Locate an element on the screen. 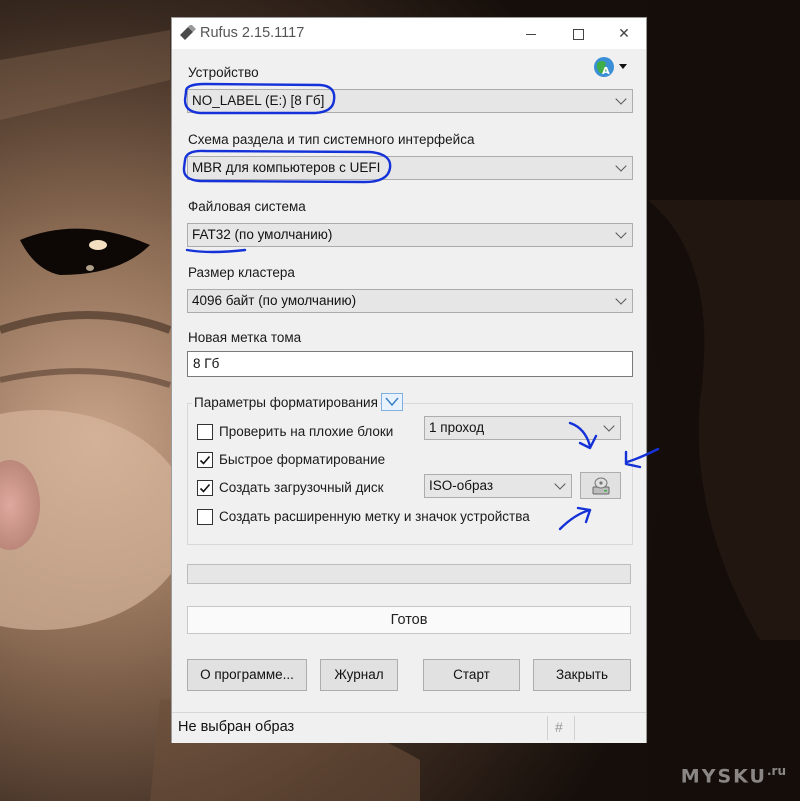  extended-label-checkbox is located at coordinates (205, 517).